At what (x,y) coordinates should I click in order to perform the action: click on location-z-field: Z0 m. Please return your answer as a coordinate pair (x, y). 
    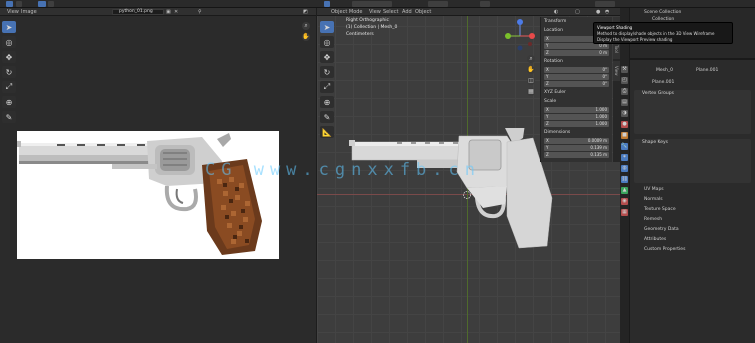
    Looking at the image, I should click on (576, 53).